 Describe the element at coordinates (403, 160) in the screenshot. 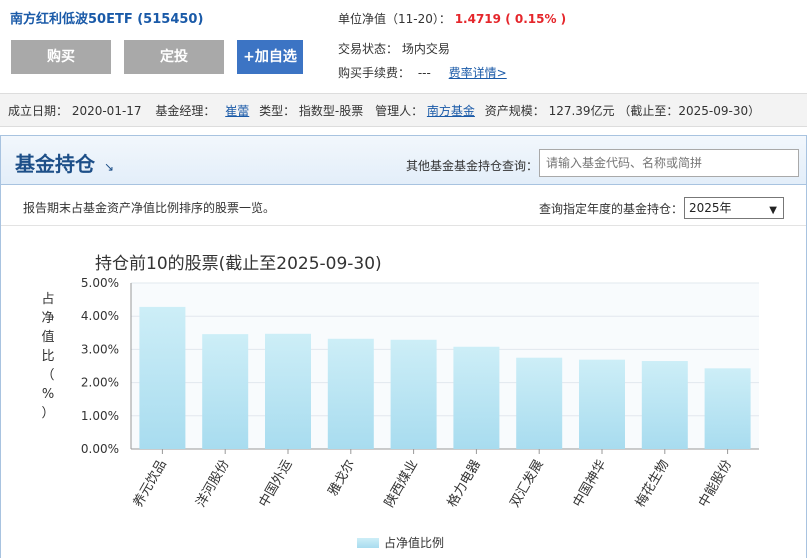

I see `holdings-header: 基金持仓 ↘ 其他基金基金持仓查询：` at that location.